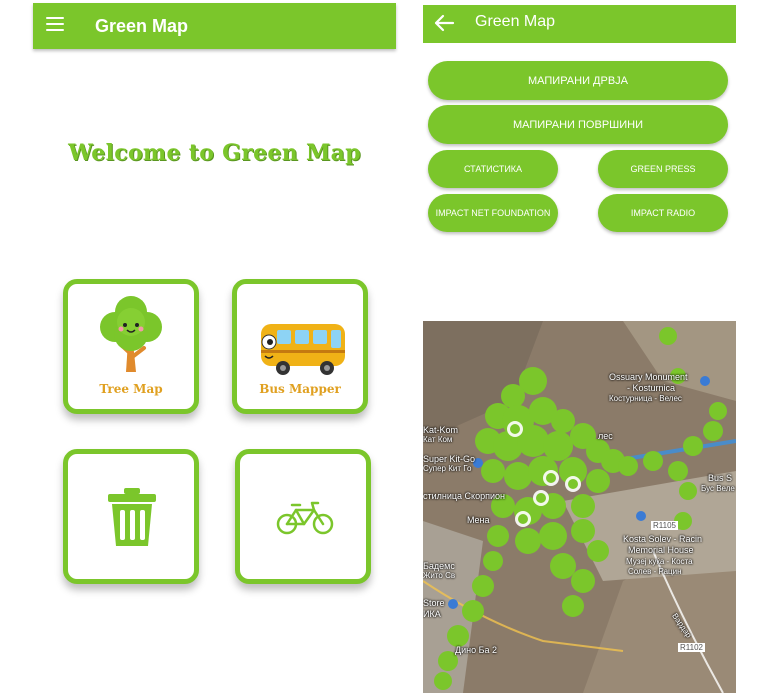 The height and width of the screenshot is (698, 760). Describe the element at coordinates (300, 389) in the screenshot. I see `bus-mapper-label: Bus Mapper` at that location.